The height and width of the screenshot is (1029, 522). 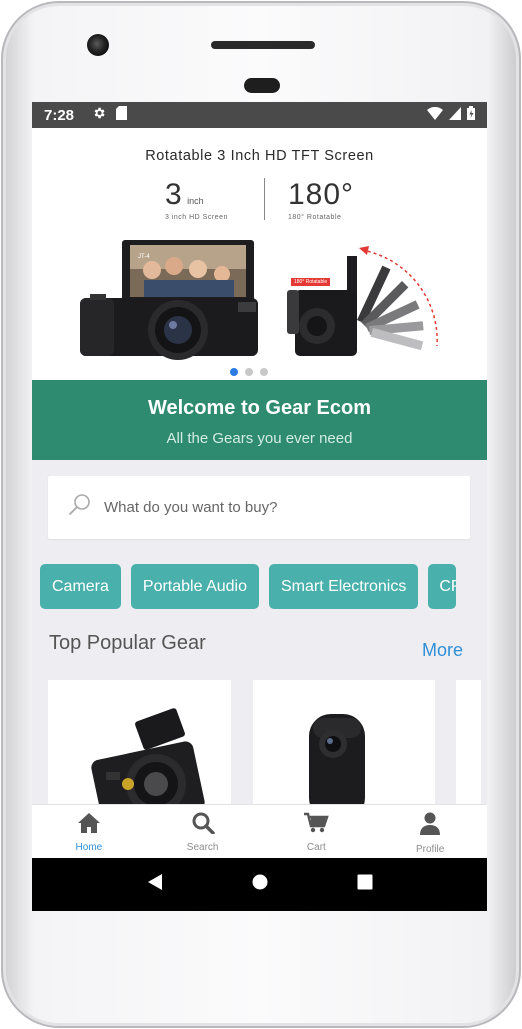 I want to click on spec-screen-size: 3 inch 3 inch HD Screen, so click(x=196, y=199).